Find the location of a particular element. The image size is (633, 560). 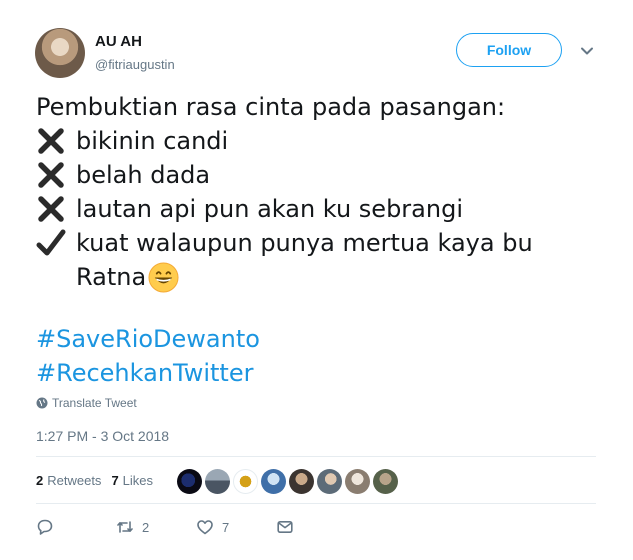

envelope-icon is located at coordinates (285, 526).